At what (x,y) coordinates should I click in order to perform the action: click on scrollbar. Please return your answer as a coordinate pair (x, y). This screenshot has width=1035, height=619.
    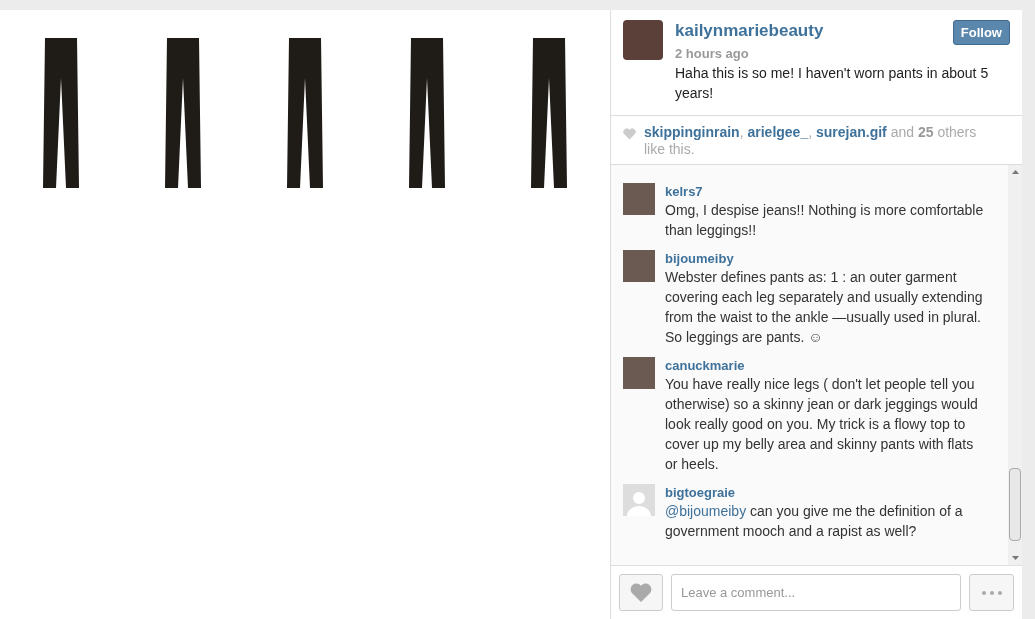
    Looking at the image, I should click on (1015, 365).